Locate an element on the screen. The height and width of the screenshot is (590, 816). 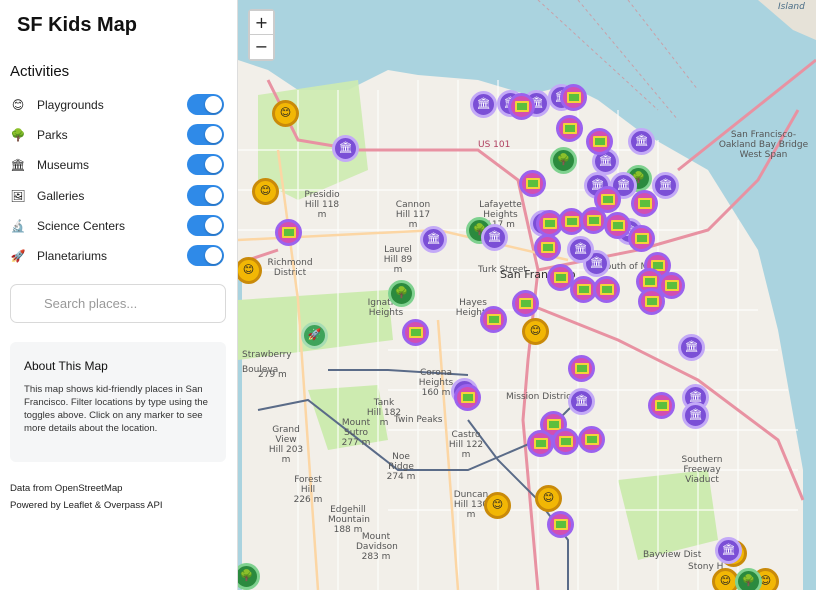
filter-row-playgrounds: 😊 Playgrounds is located at coordinates (118, 105).